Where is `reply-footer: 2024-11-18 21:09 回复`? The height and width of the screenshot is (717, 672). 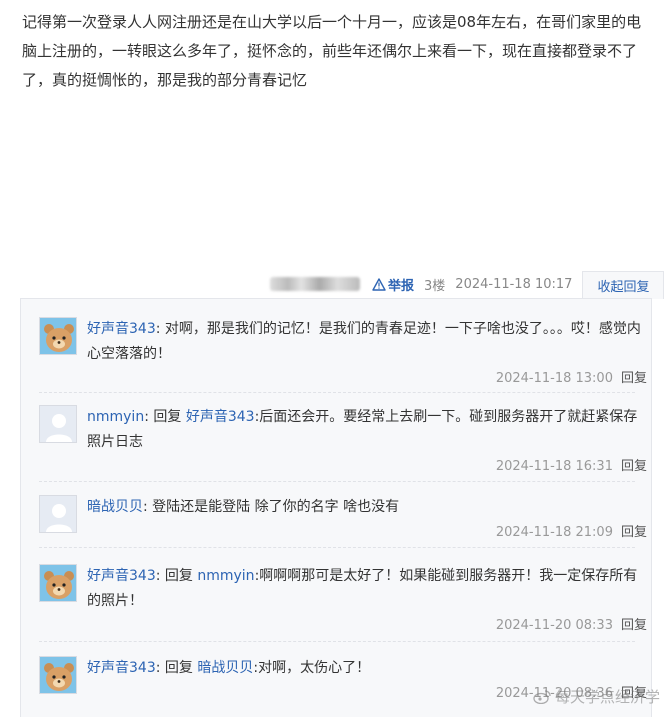
reply-footer: 2024-11-18 21:09 回复 is located at coordinates (571, 530).